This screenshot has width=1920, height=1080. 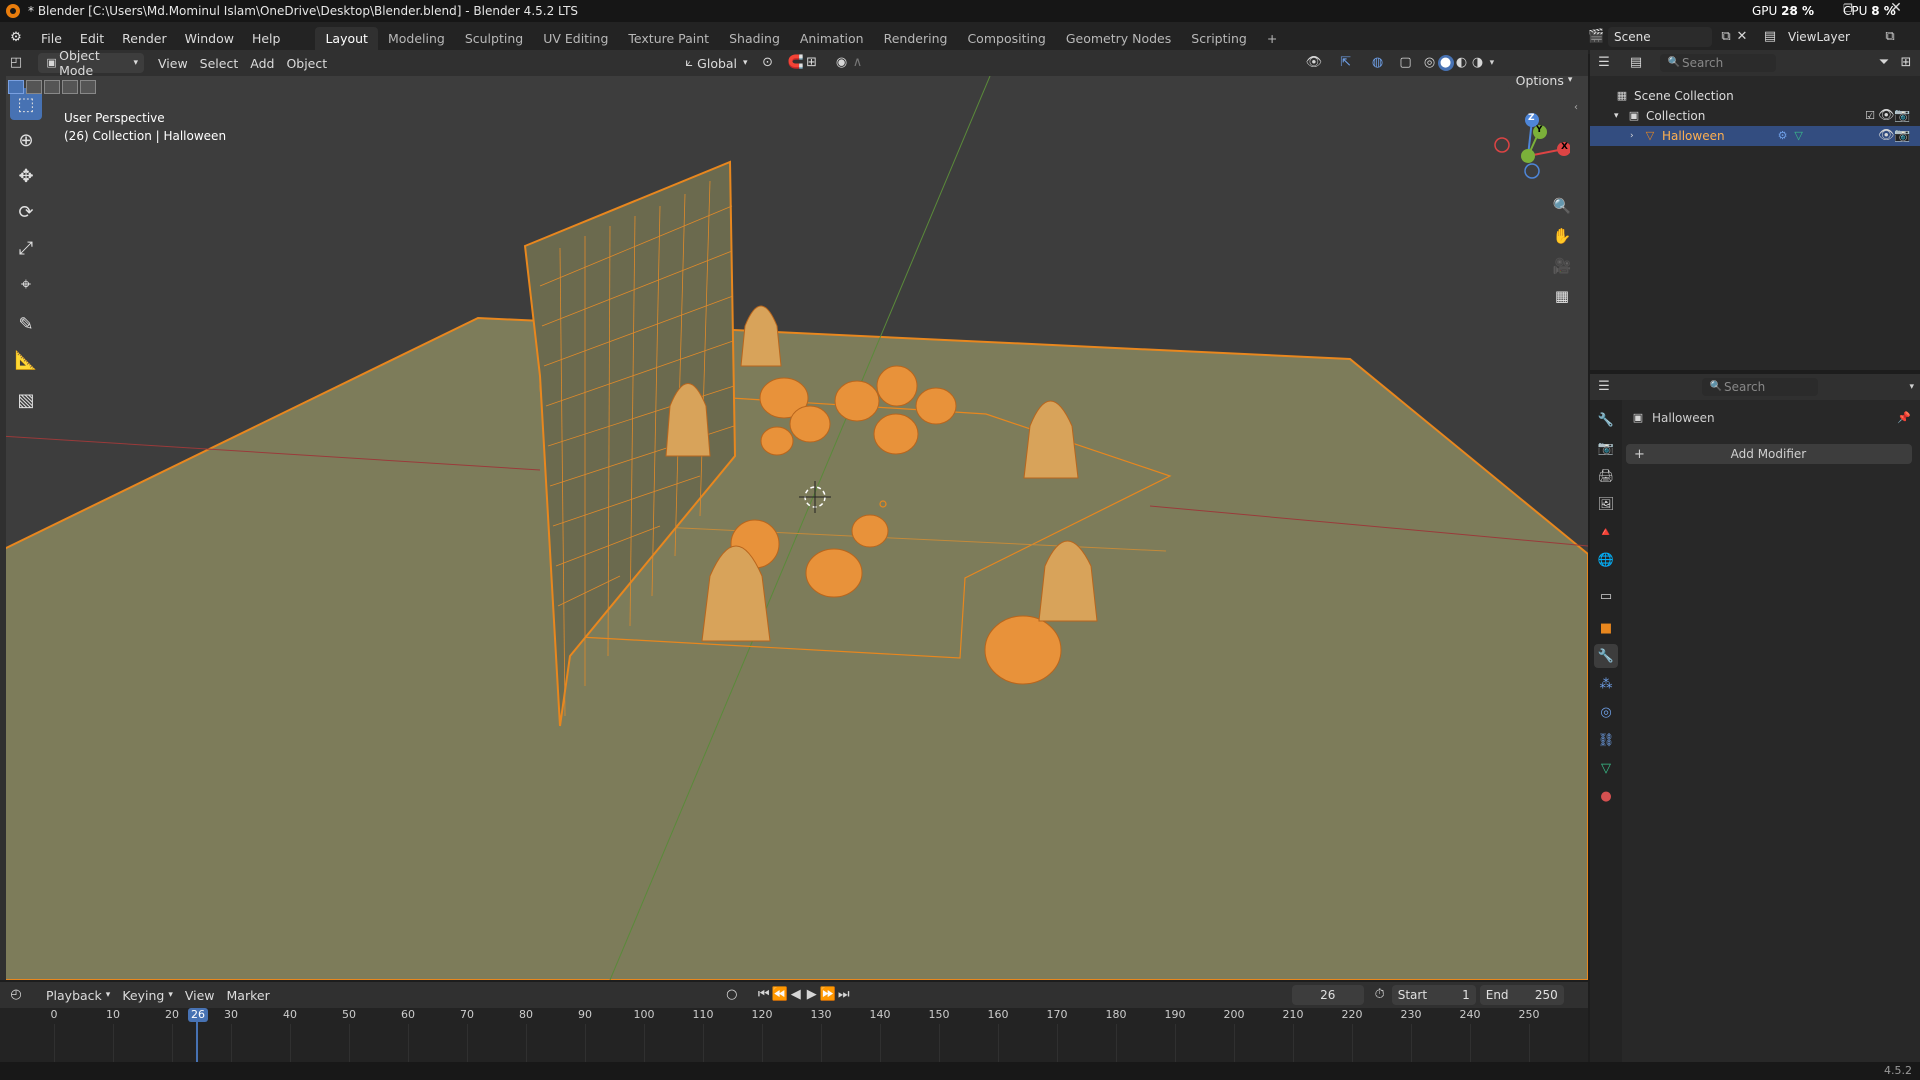 I want to click on chevron-right-icon: ›, so click(x=1636, y=136).